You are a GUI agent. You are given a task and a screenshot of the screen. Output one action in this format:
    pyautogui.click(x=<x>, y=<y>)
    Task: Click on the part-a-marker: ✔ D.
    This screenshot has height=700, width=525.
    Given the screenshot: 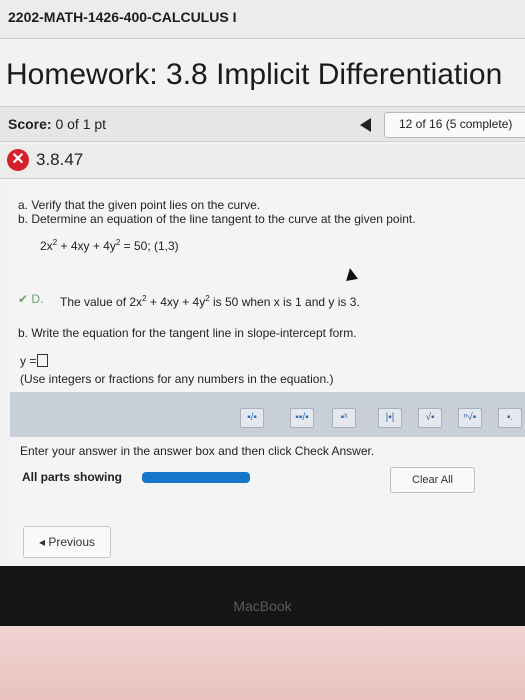 What is the action you would take?
    pyautogui.click(x=30, y=299)
    